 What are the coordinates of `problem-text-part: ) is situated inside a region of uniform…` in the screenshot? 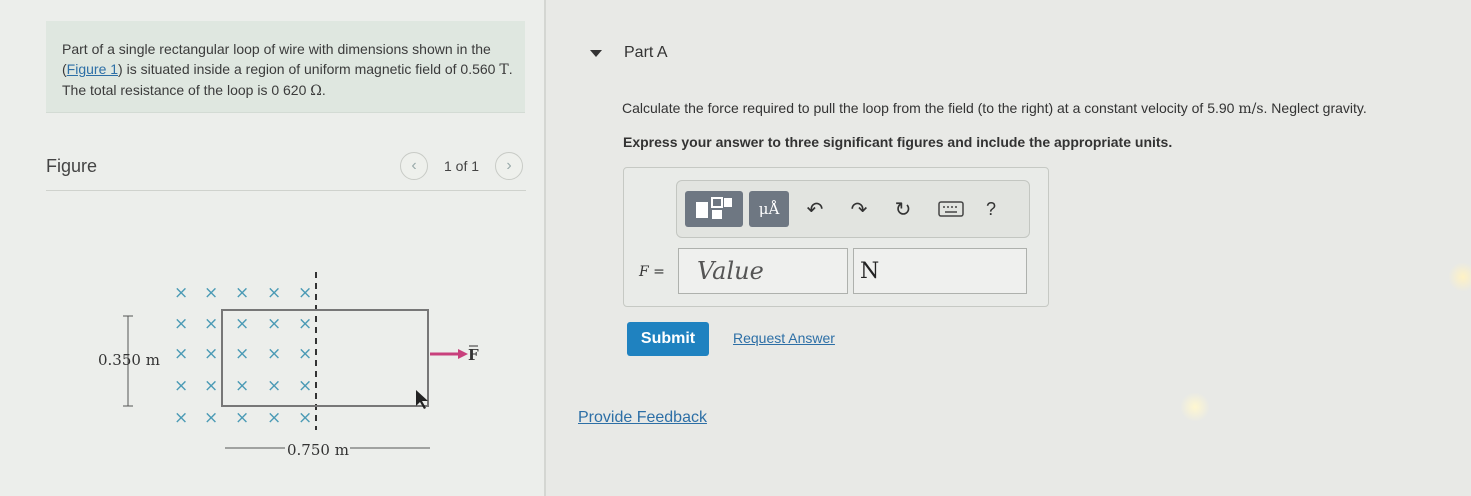 It's located at (309, 69).